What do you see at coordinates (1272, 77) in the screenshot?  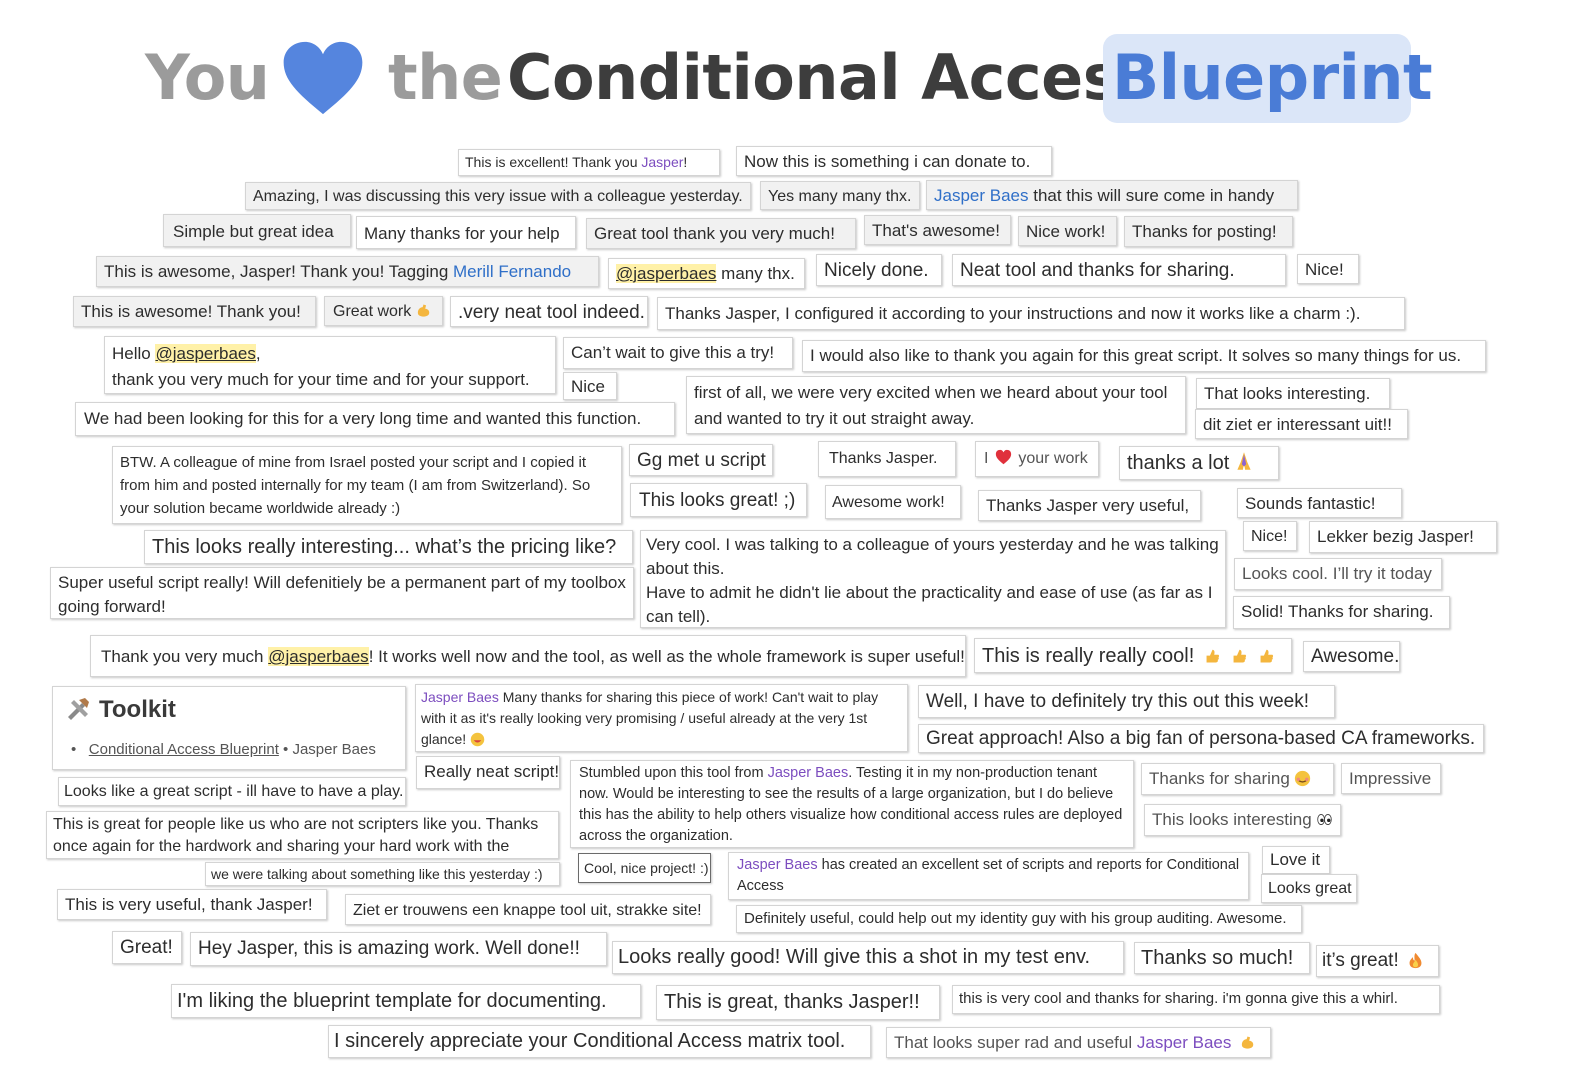 I see `title-blueprint: Blueprint` at bounding box center [1272, 77].